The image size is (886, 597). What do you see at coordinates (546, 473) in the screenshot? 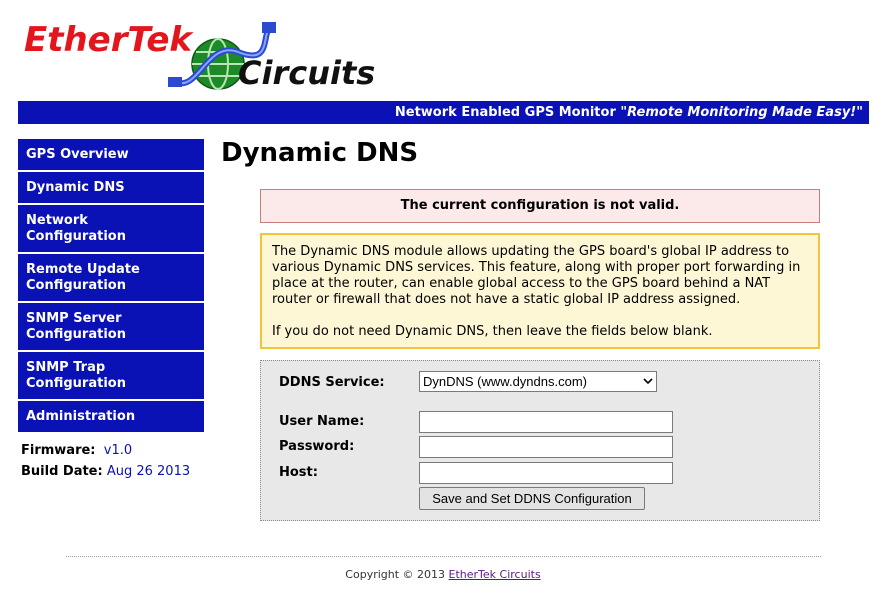
I see `host-input` at bounding box center [546, 473].